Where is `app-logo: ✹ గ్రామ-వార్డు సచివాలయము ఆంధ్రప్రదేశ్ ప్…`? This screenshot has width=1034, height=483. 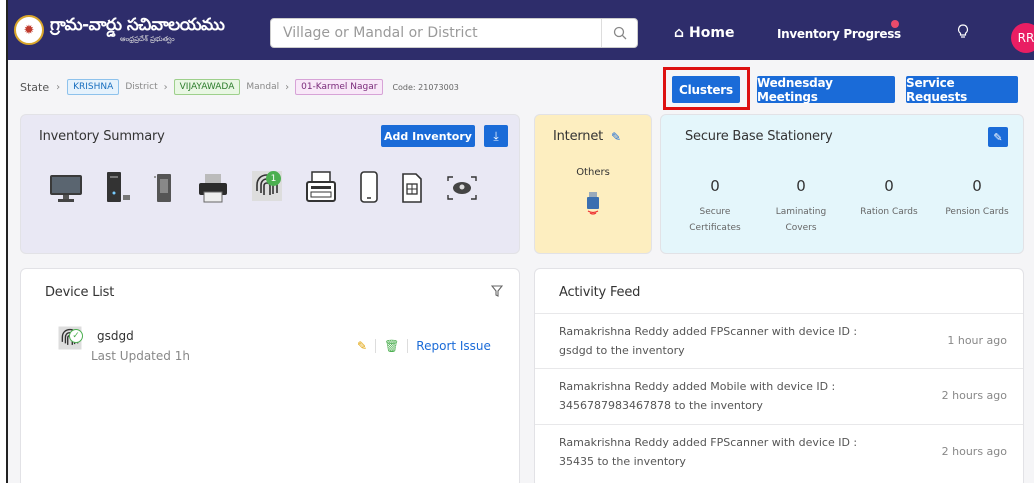
app-logo: ✹ గ్రామ-వార్డు సచివాలయము ఆంధ్రప్రదేశ్ ప్… is located at coordinates (119, 30).